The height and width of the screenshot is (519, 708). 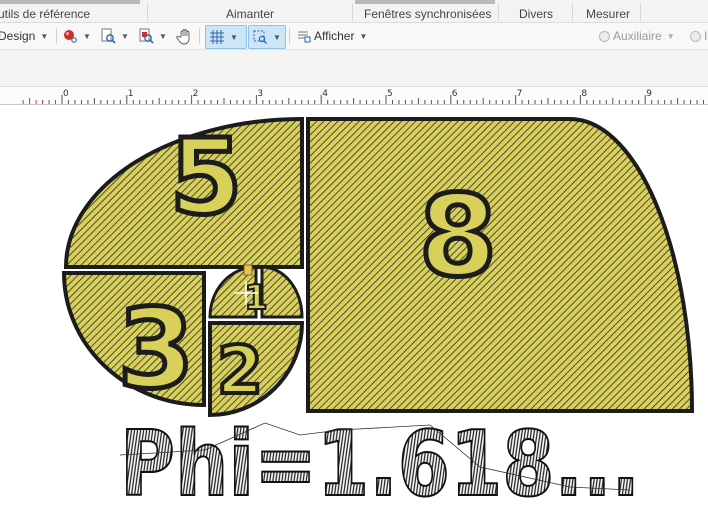 What do you see at coordinates (536, 14) in the screenshot?
I see `ribbon-group-misc: Divers` at bounding box center [536, 14].